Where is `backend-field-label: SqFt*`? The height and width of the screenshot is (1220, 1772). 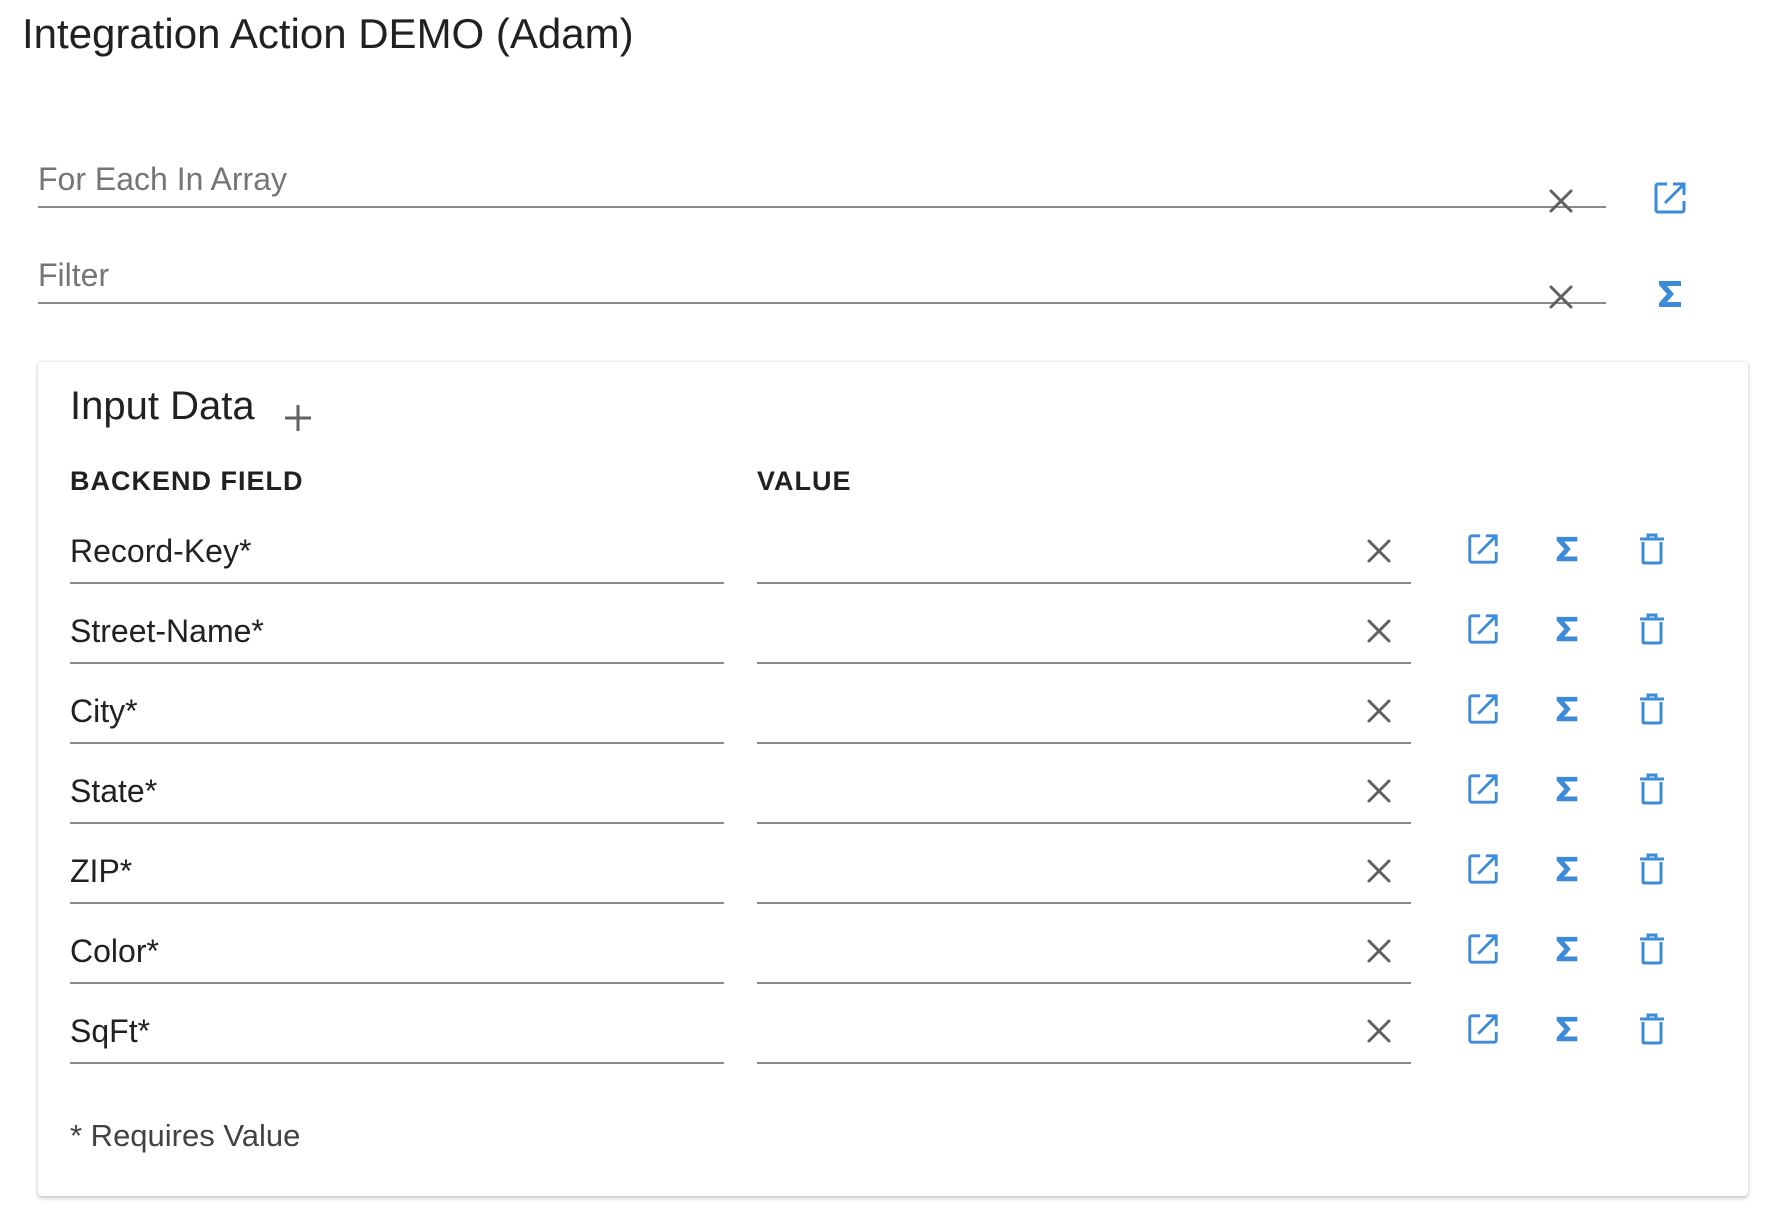
backend-field-label: SqFt* is located at coordinates (110, 1031).